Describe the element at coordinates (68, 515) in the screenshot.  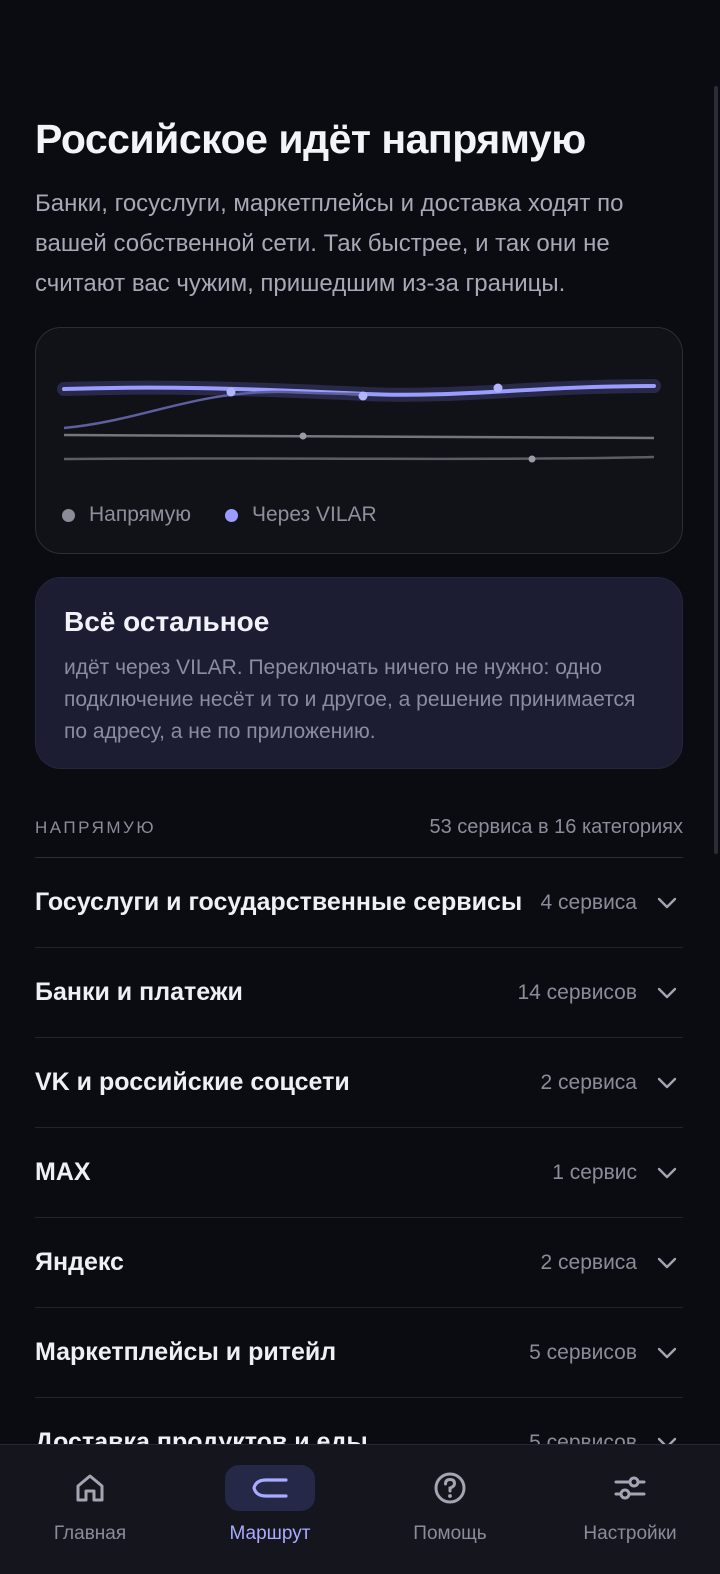
I see `legend-dot-direct` at that location.